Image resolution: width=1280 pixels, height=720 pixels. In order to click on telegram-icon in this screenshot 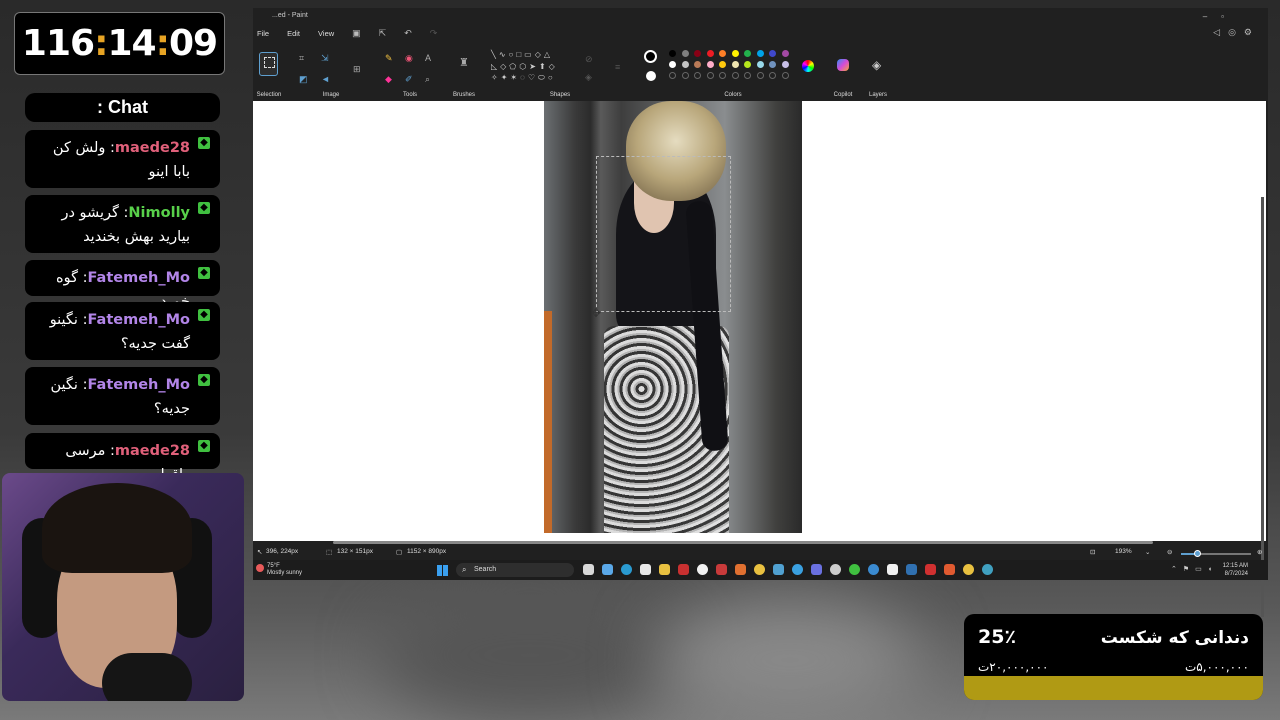, I will do `click(797, 569)`.